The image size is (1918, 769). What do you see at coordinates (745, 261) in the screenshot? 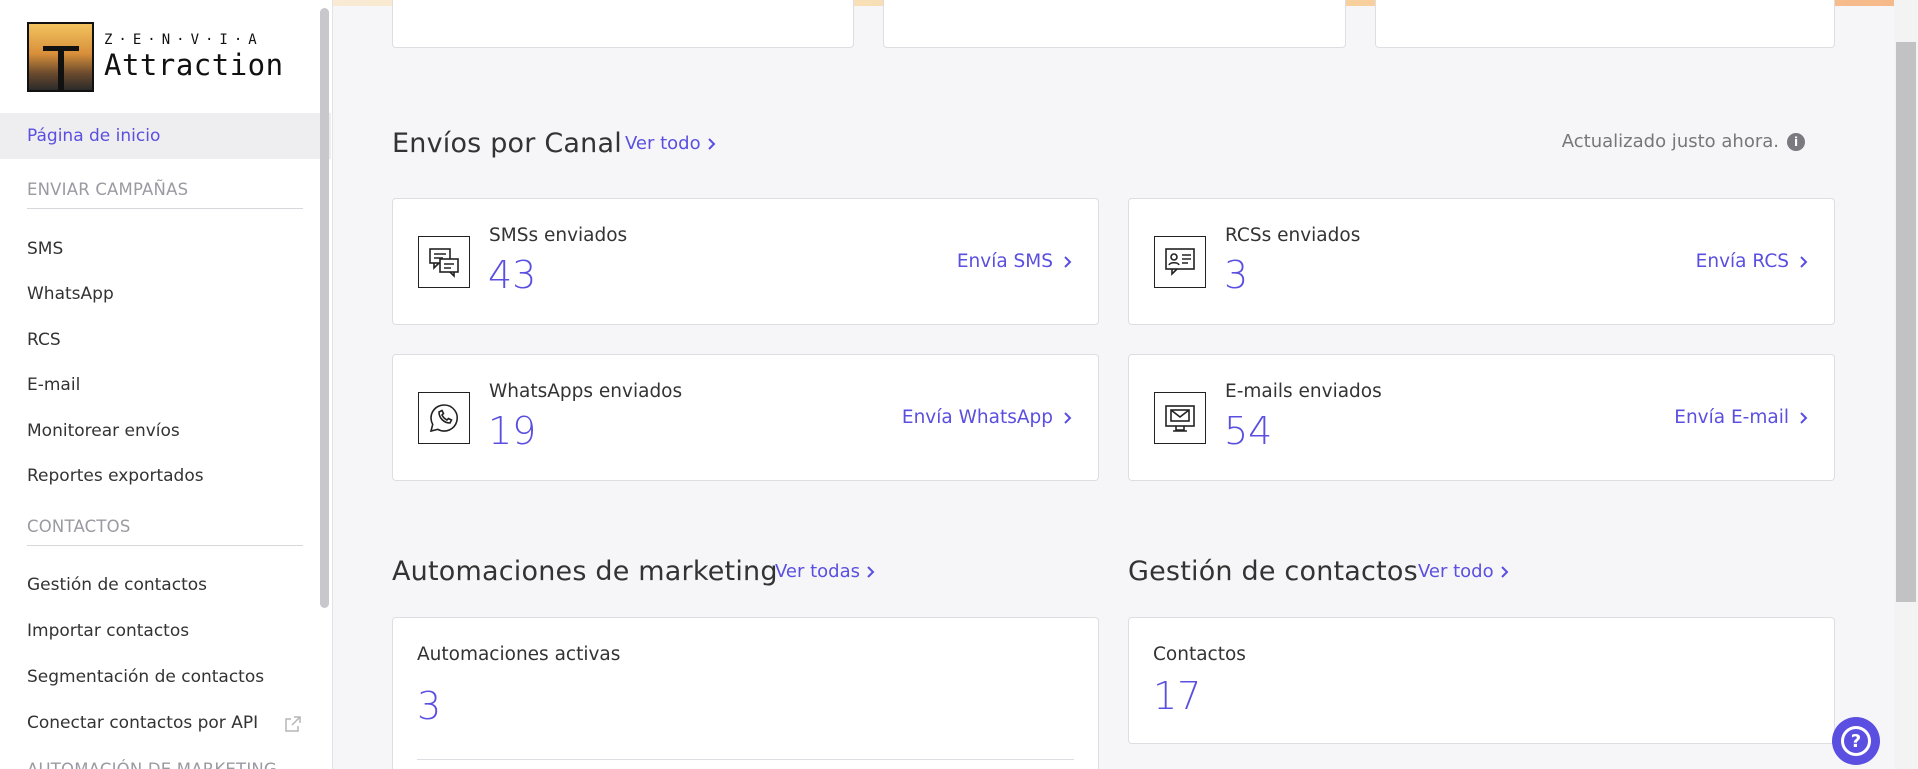
I see `channel-card-sms: SMSs enviados 43 Envía SMS` at bounding box center [745, 261].